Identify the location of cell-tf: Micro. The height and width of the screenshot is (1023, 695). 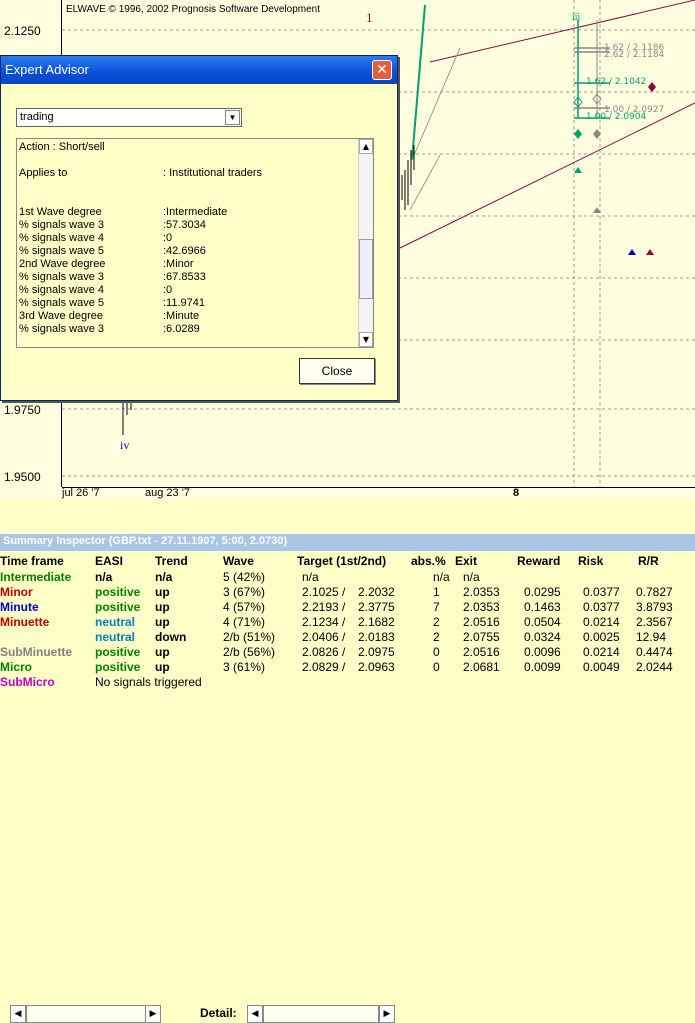
(16, 667).